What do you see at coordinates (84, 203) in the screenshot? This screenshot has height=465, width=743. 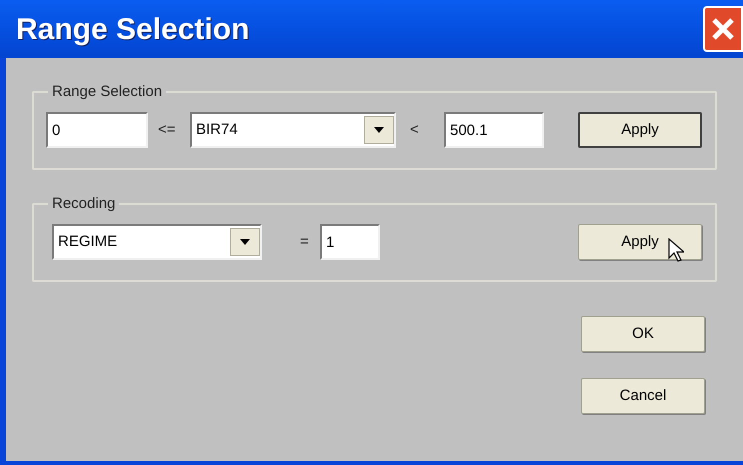 I see `group-label: Recoding` at bounding box center [84, 203].